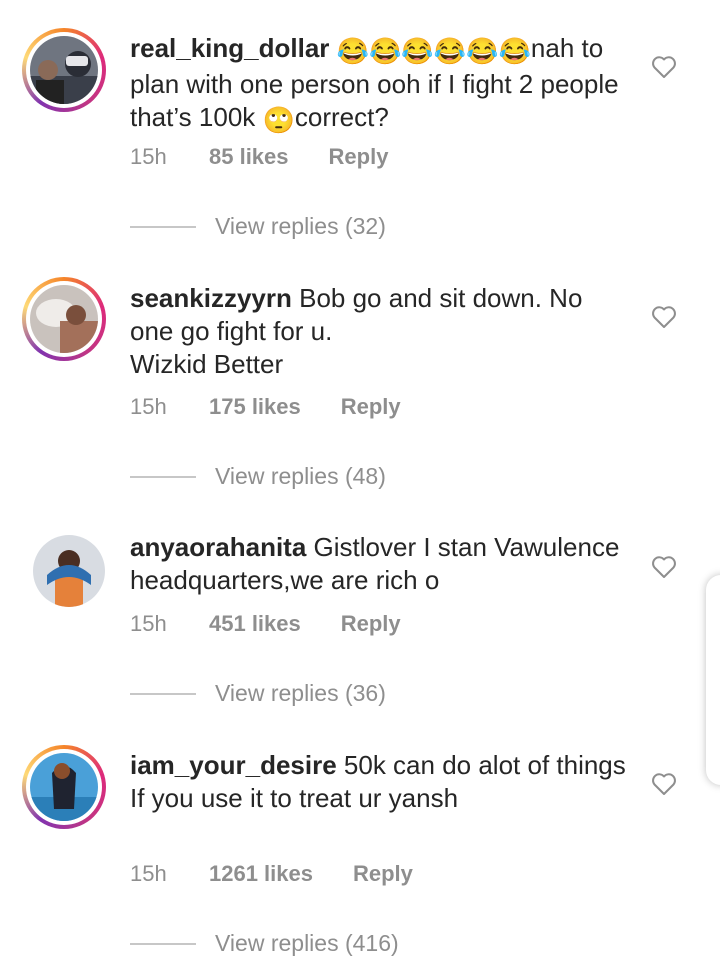  Describe the element at coordinates (207, 364) in the screenshot. I see `comment-body-line2: Wizkid Better` at that location.